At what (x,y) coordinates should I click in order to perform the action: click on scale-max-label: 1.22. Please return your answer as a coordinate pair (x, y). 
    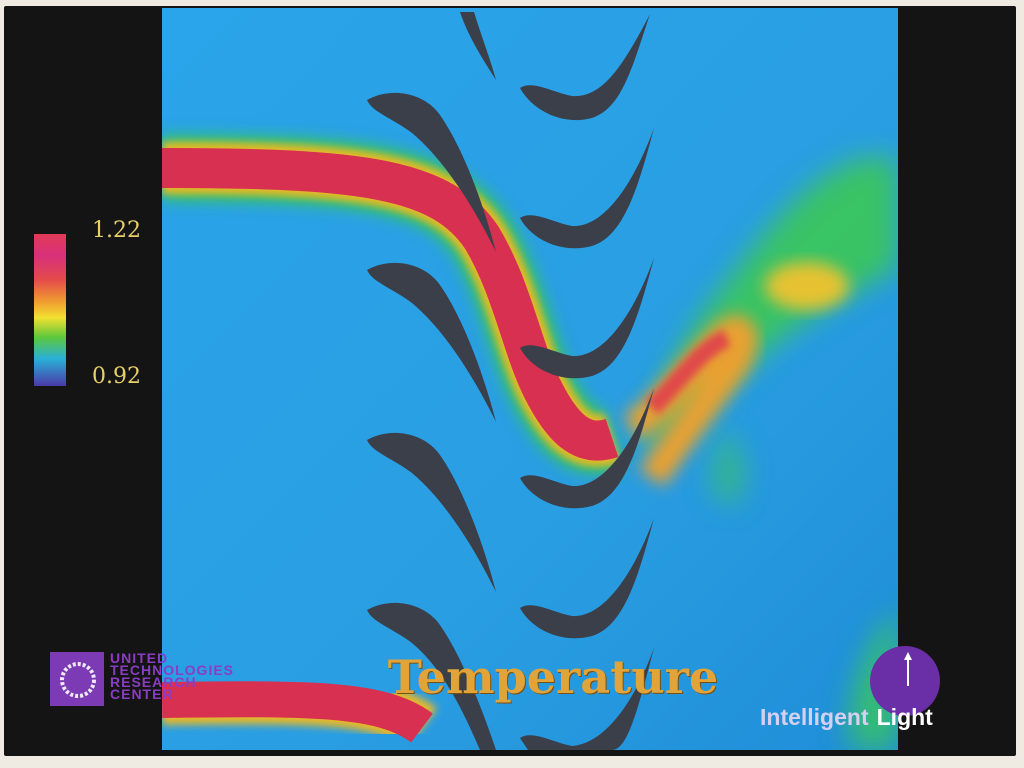
    Looking at the image, I should click on (116, 230).